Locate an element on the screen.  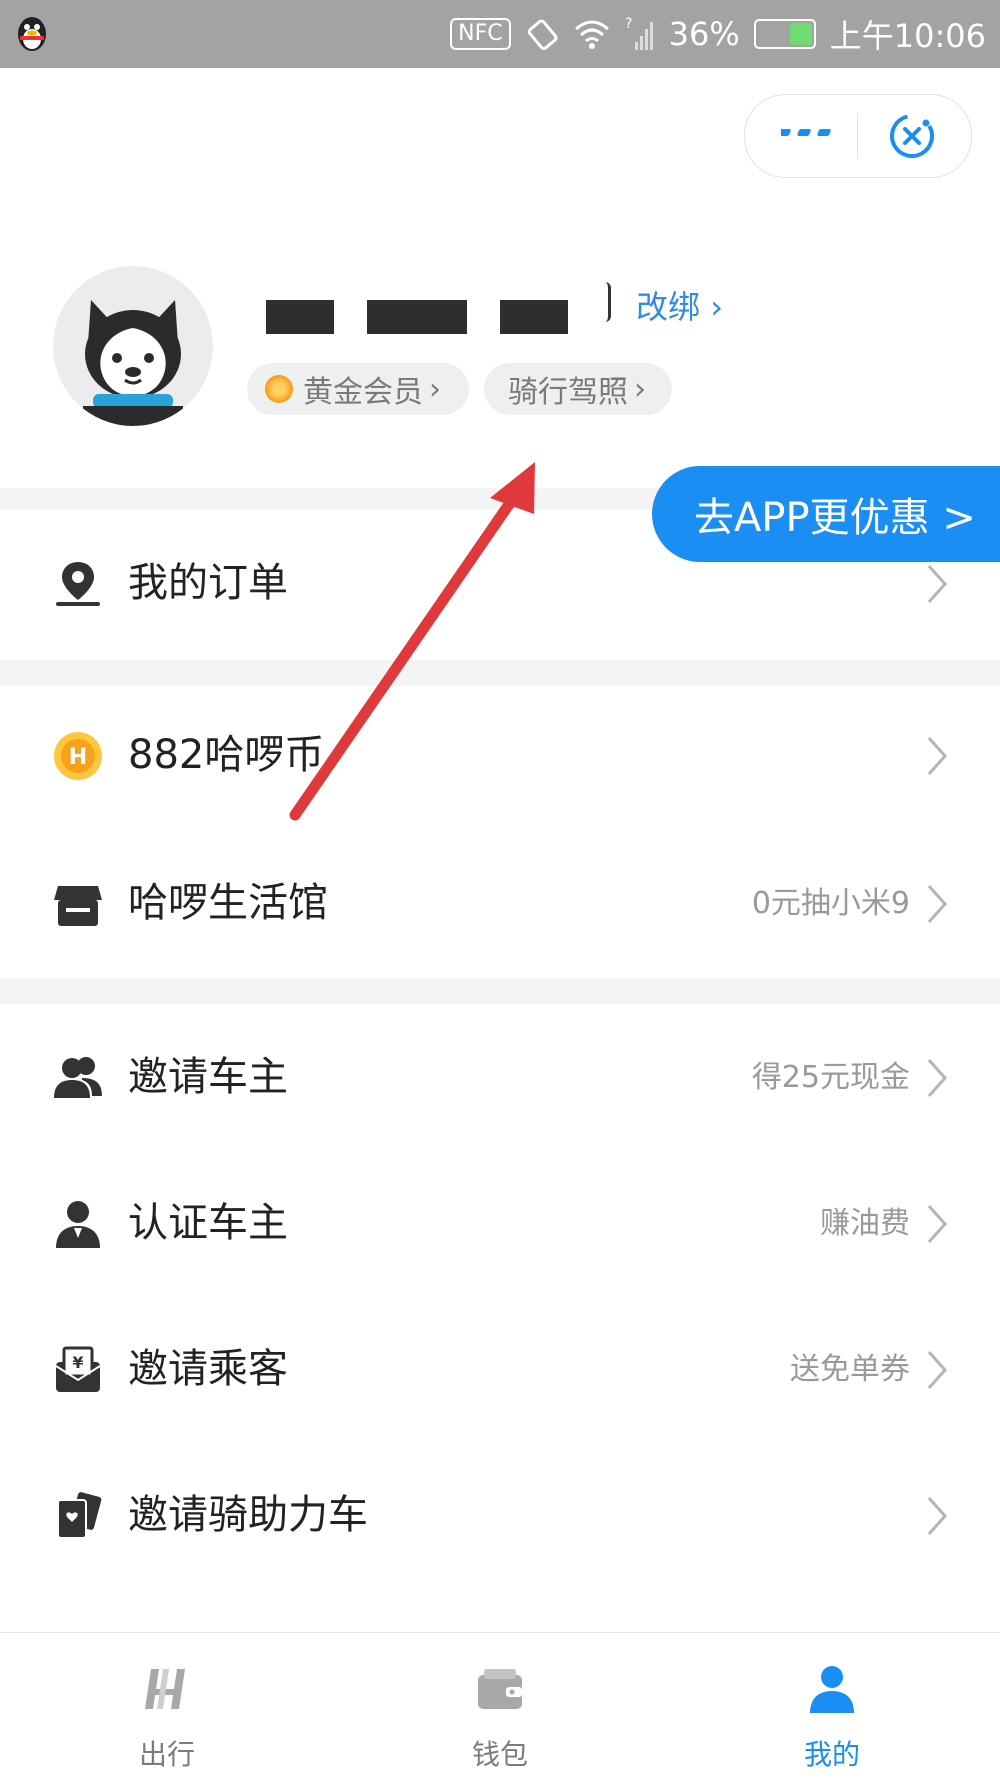
users-icon is located at coordinates (78, 1077).